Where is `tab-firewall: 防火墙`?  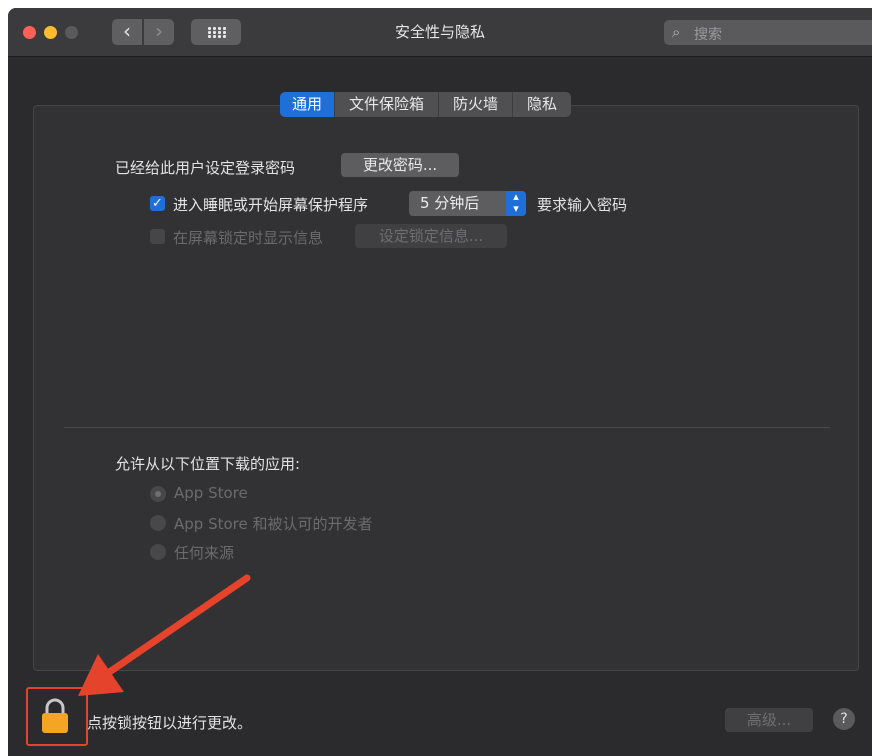 tab-firewall: 防火墙 is located at coordinates (475, 104).